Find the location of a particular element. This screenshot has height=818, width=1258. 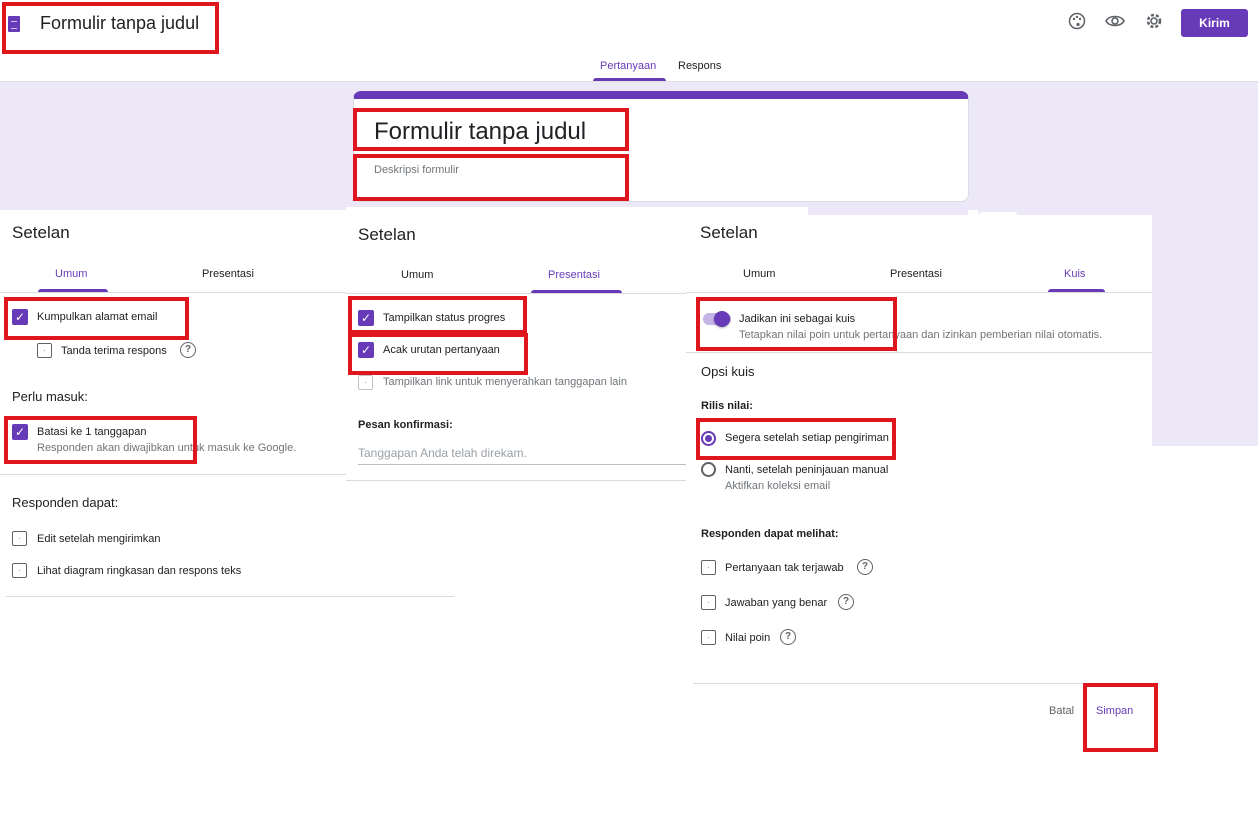

quiz-options-title: Opsi kuis is located at coordinates (728, 371).